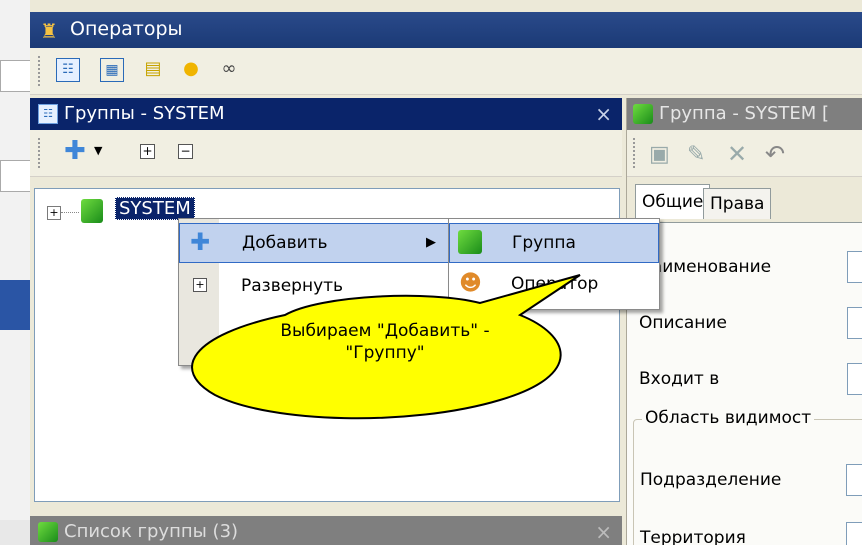 This screenshot has height=545, width=862. What do you see at coordinates (446, 71) in the screenshot?
I see `main-toolbar: ☷ ▦ ▤ ● ∞` at bounding box center [446, 71].